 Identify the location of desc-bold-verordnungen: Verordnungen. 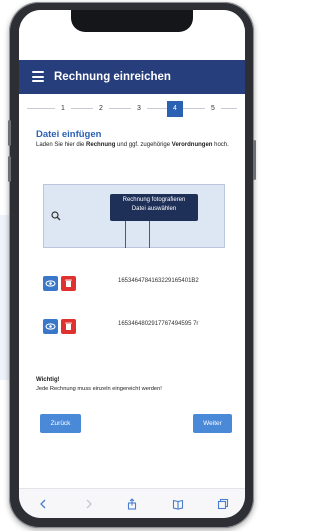
(192, 145).